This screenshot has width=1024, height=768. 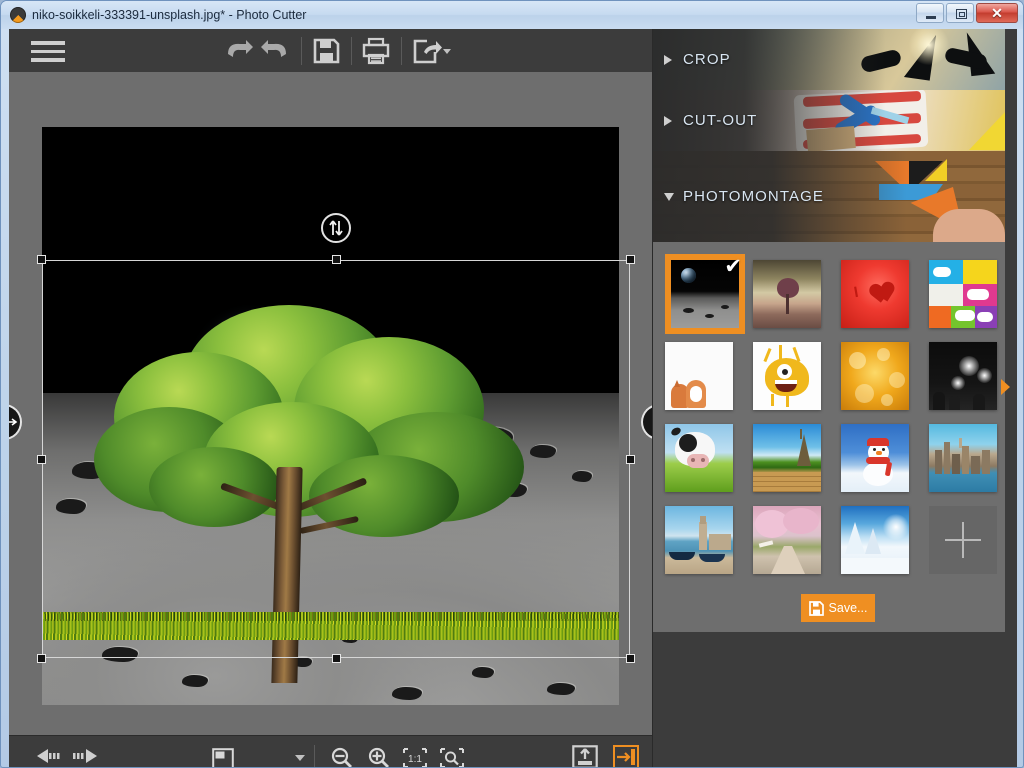 I want to click on thumbnail-cherry-blossom, so click(x=787, y=540).